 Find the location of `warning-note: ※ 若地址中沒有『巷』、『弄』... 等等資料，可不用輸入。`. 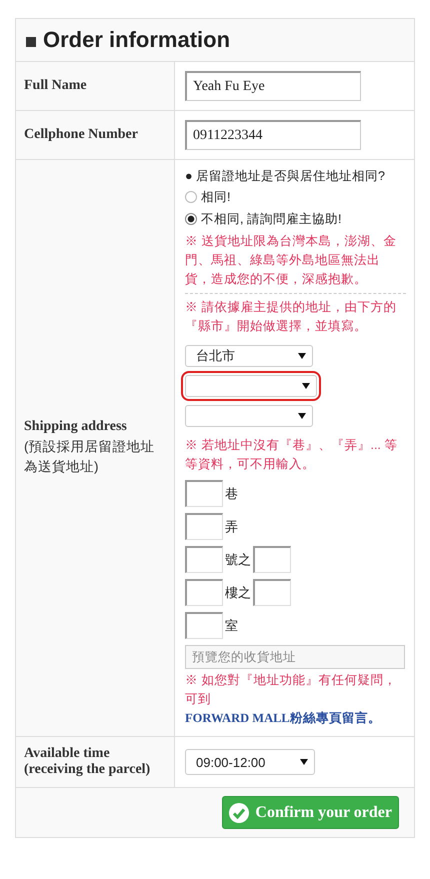

warning-note: ※ 若地址中沒有『巷』、『弄』... 等等資料，可不用輸入。 is located at coordinates (291, 455).